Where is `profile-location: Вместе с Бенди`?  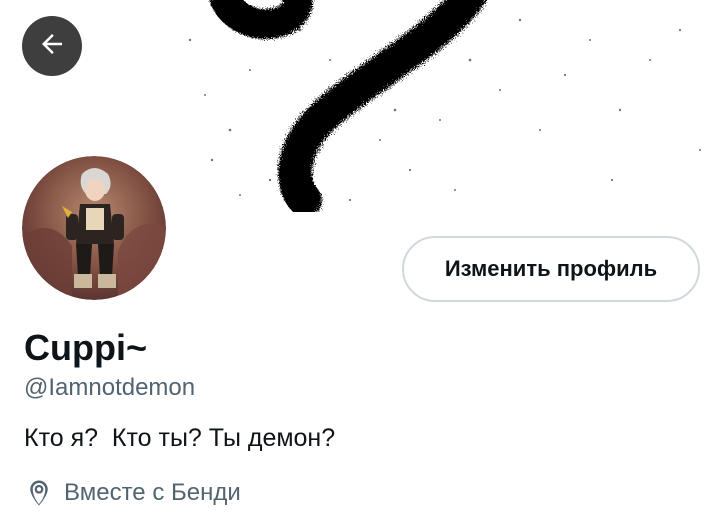
profile-location: Вместе с Бенди is located at coordinates (132, 493).